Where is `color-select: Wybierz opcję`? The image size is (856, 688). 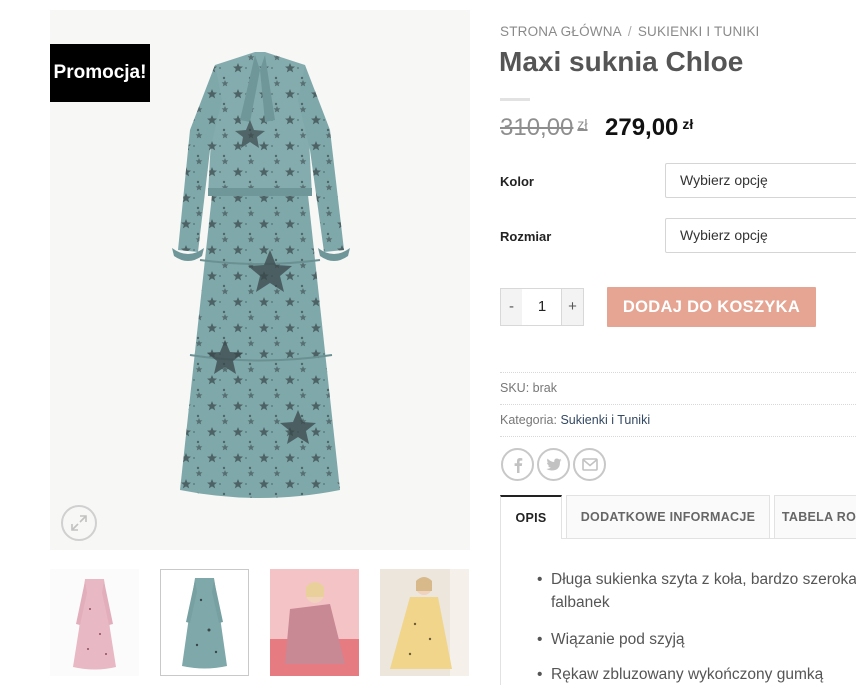
color-select: Wybierz opcję is located at coordinates (760, 180).